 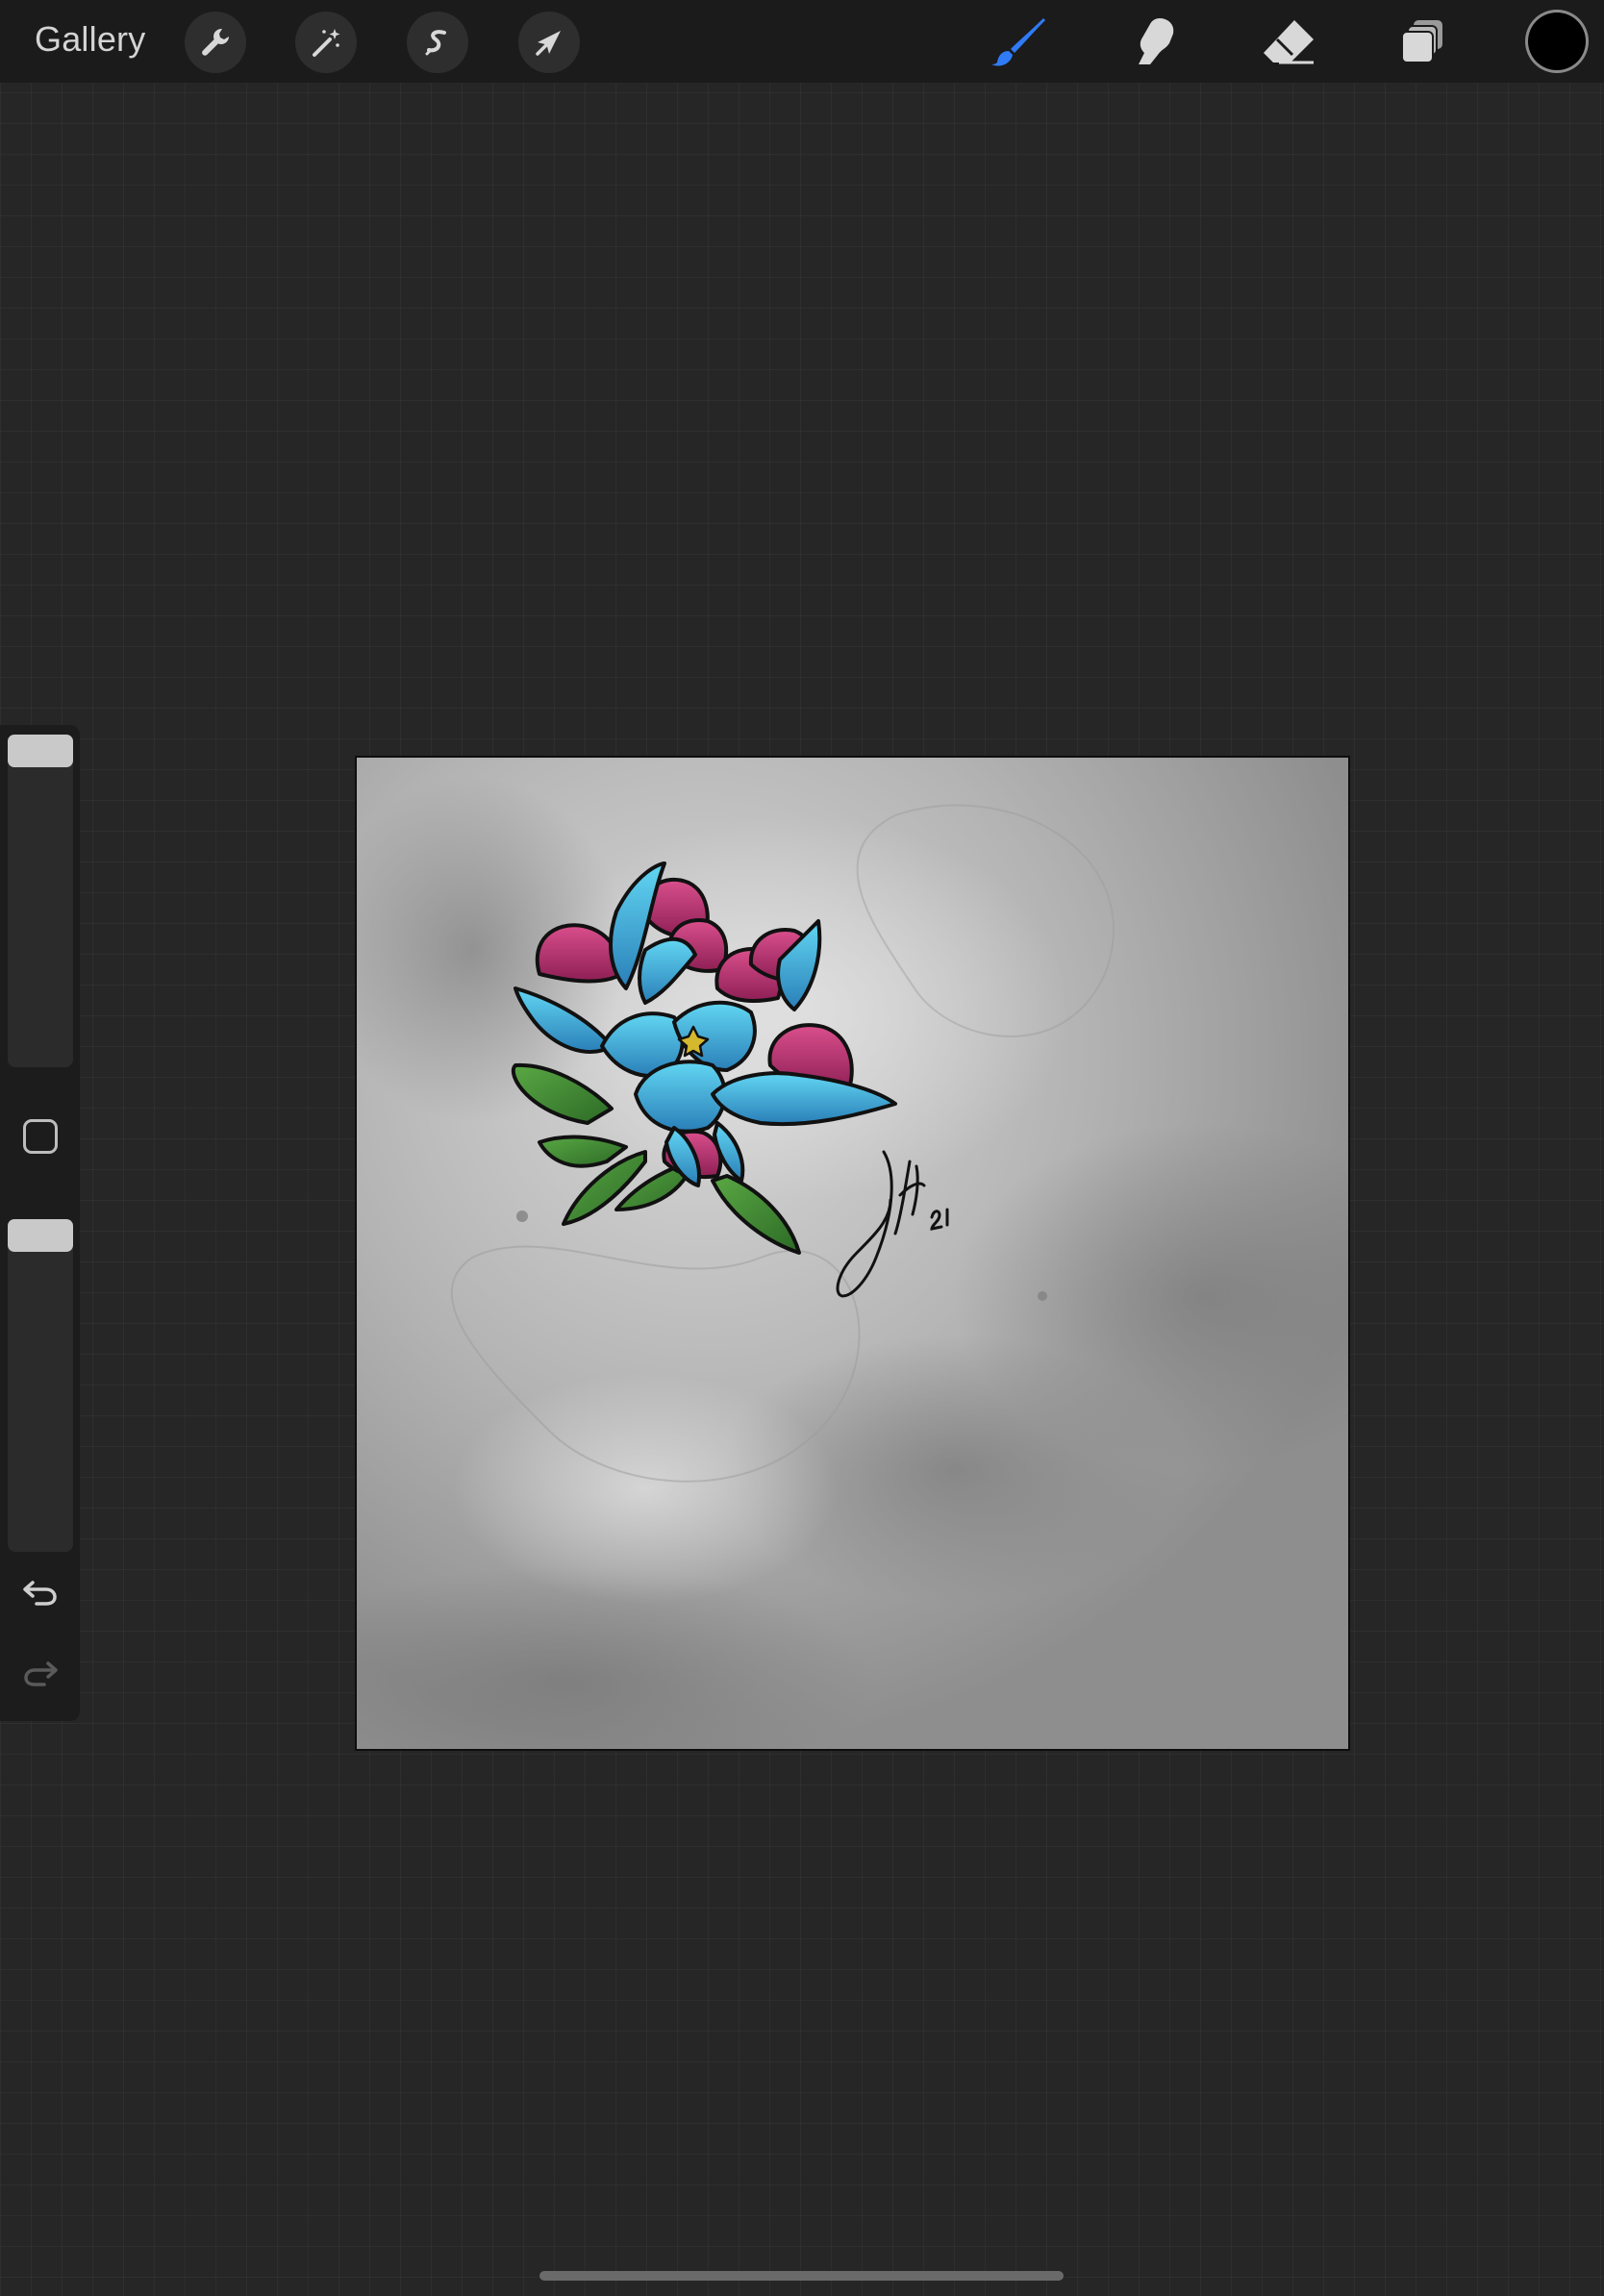 I want to click on selection-s-icon, so click(x=435, y=43).